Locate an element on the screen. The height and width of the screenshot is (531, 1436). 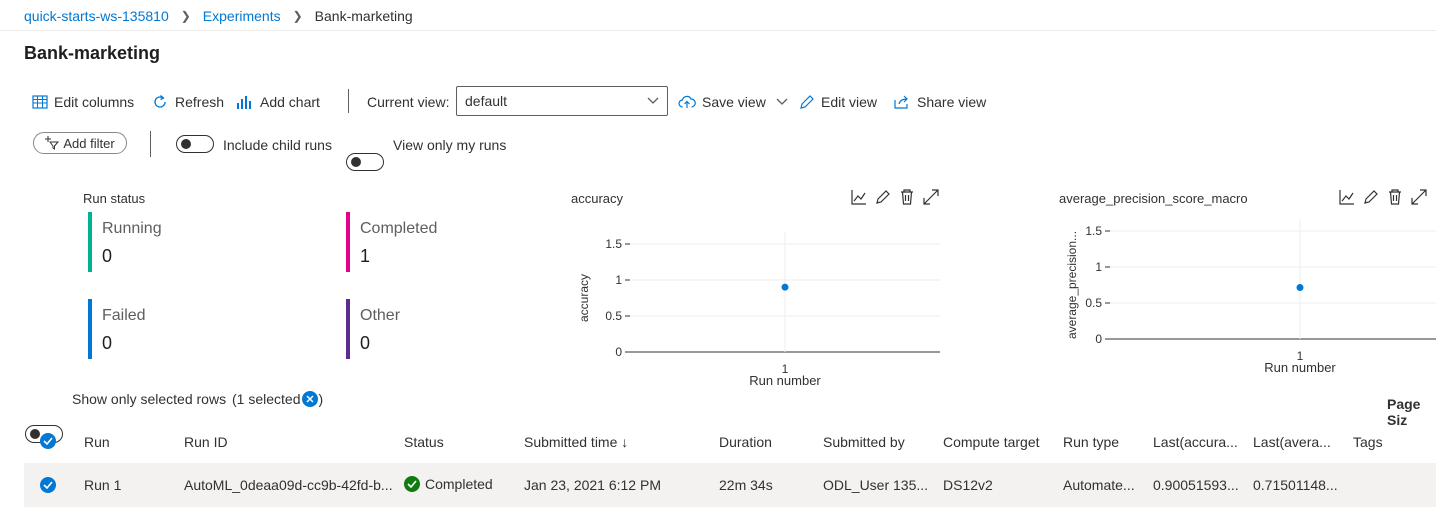
refresh-icon is located at coordinates (160, 101).